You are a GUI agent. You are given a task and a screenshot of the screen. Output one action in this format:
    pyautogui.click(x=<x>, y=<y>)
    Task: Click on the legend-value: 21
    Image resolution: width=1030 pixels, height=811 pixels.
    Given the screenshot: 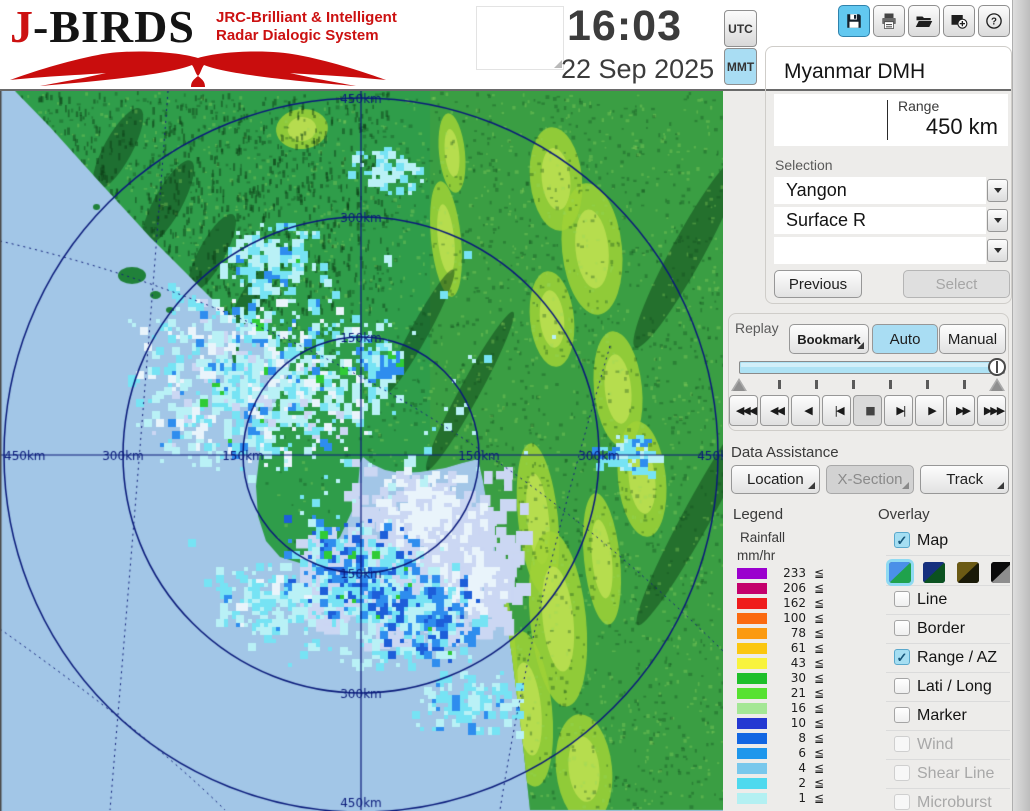 What is the action you would take?
    pyautogui.click(x=798, y=693)
    